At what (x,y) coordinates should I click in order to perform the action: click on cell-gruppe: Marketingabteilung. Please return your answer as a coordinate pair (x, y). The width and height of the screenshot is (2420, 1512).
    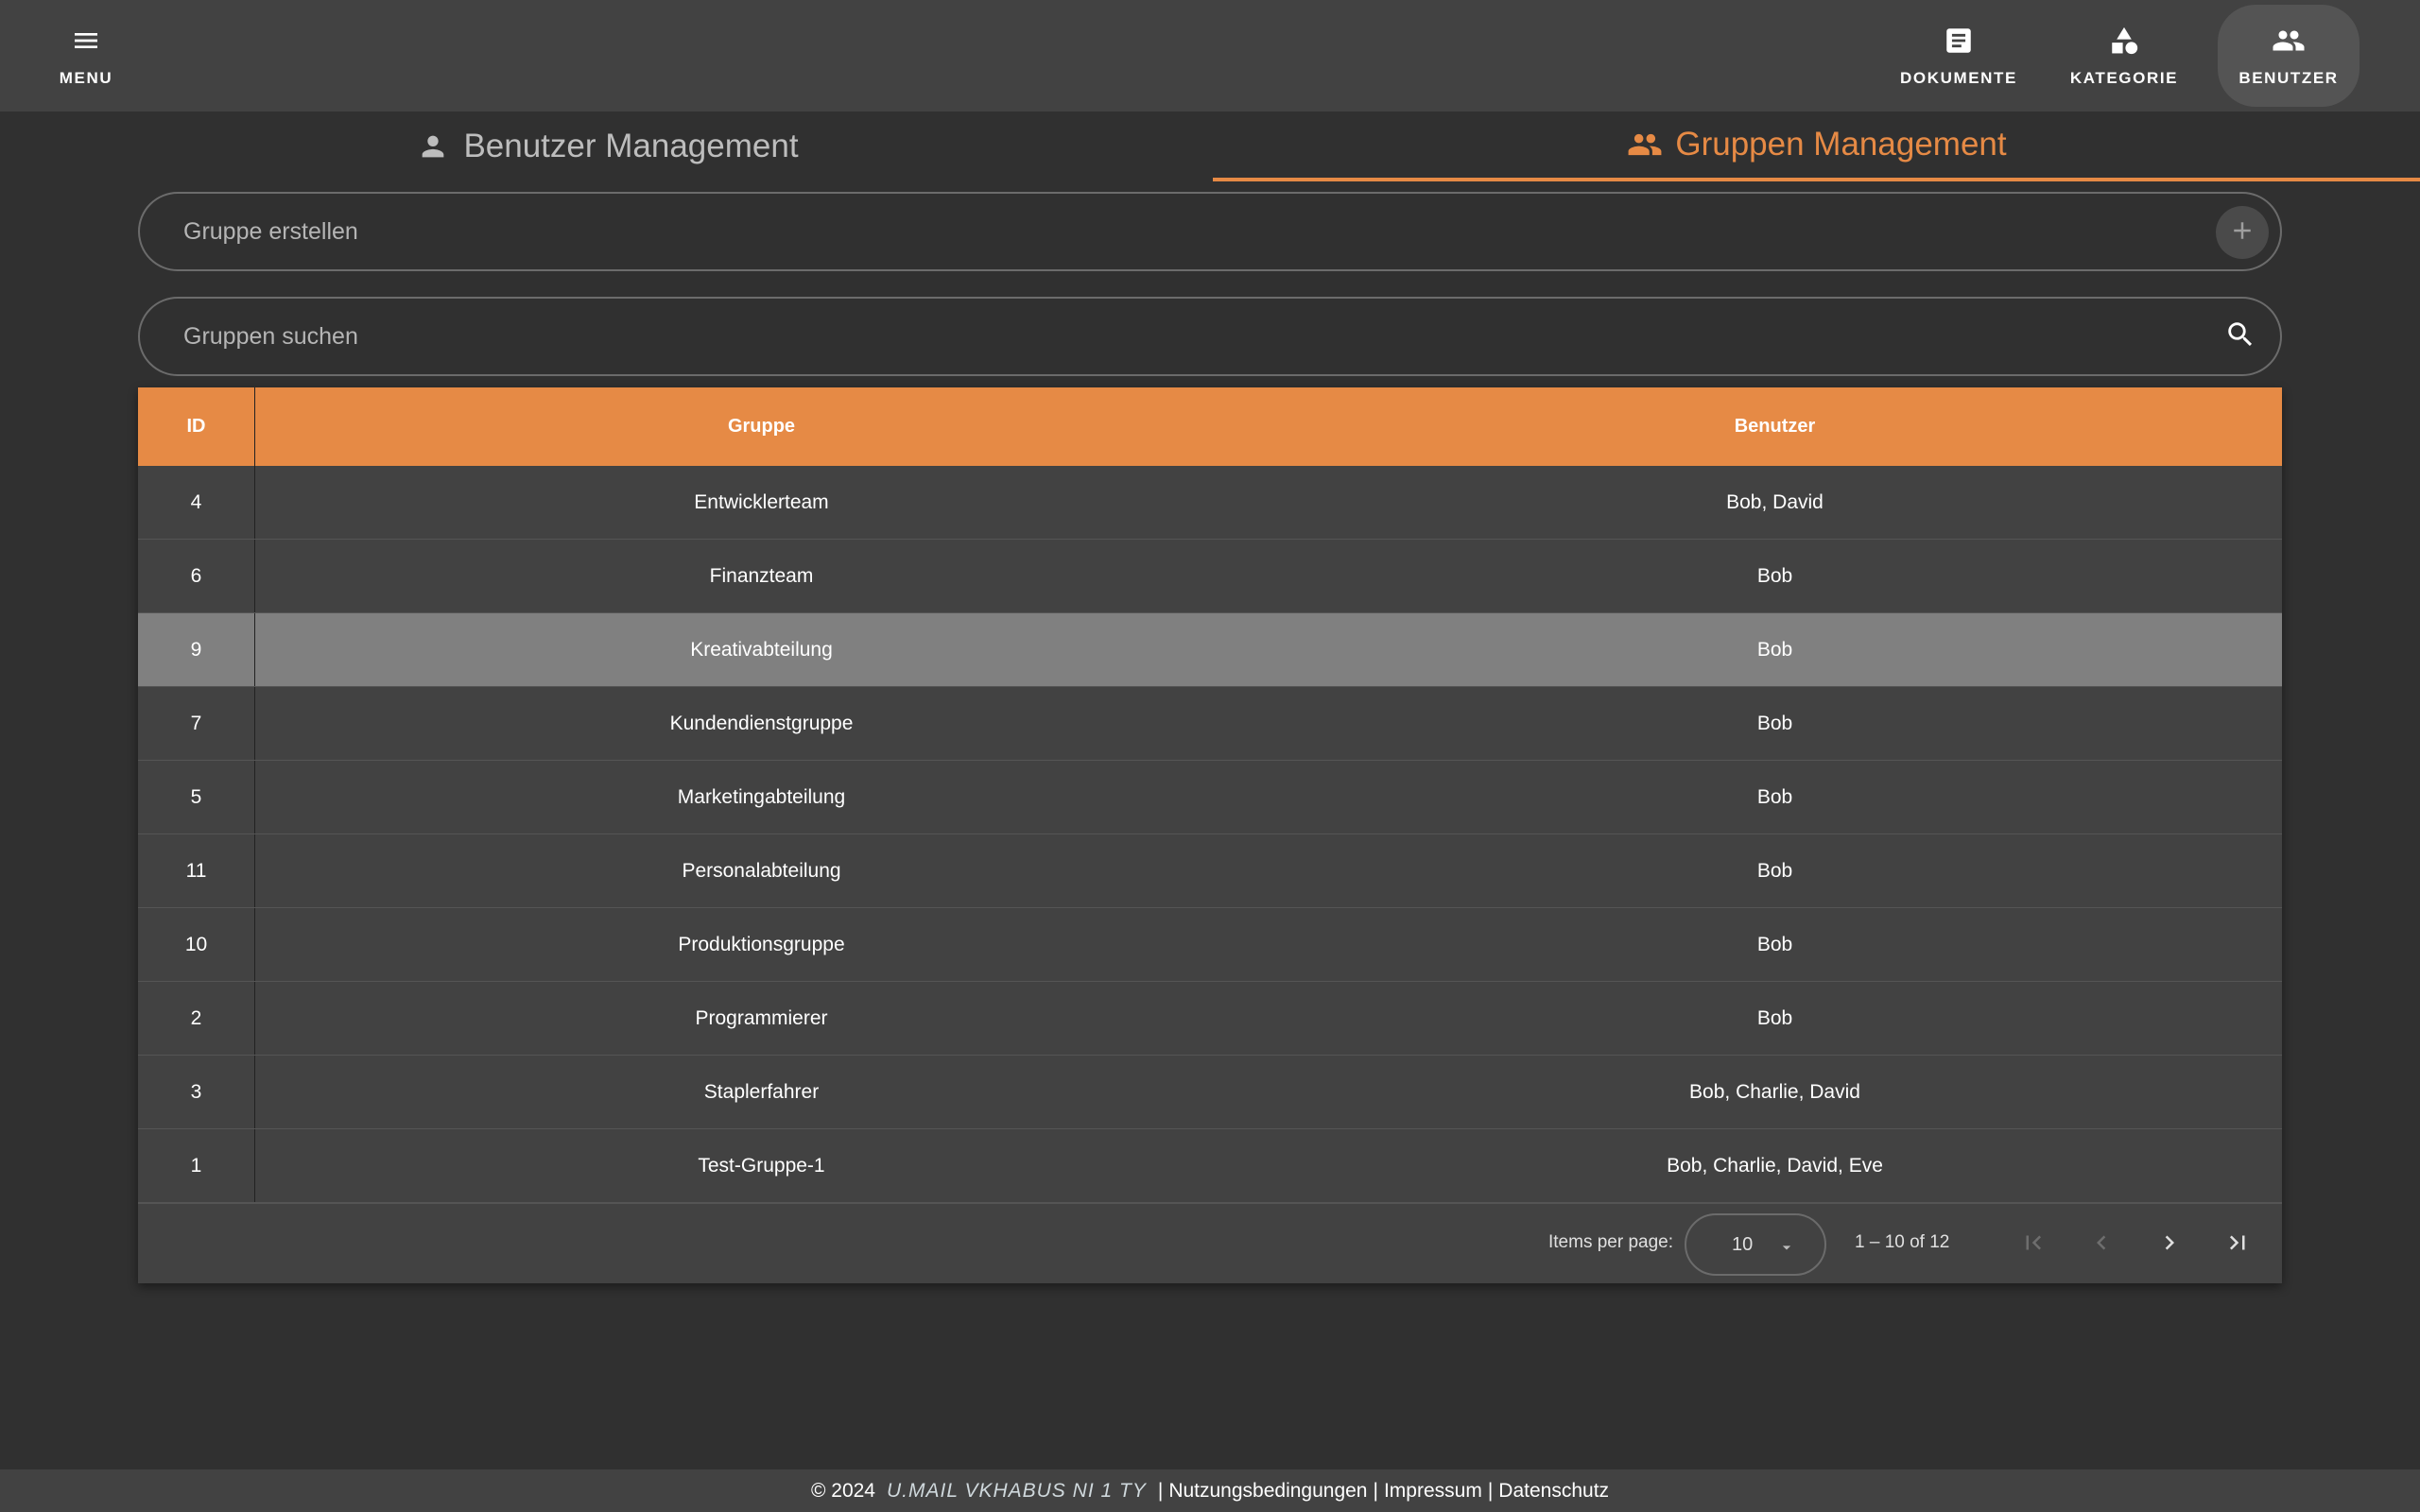
    Looking at the image, I should click on (761, 796).